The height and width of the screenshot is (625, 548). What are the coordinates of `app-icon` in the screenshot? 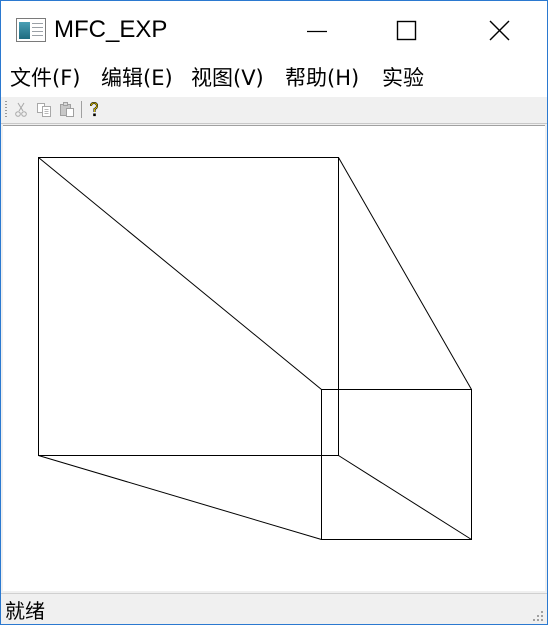 It's located at (31, 30).